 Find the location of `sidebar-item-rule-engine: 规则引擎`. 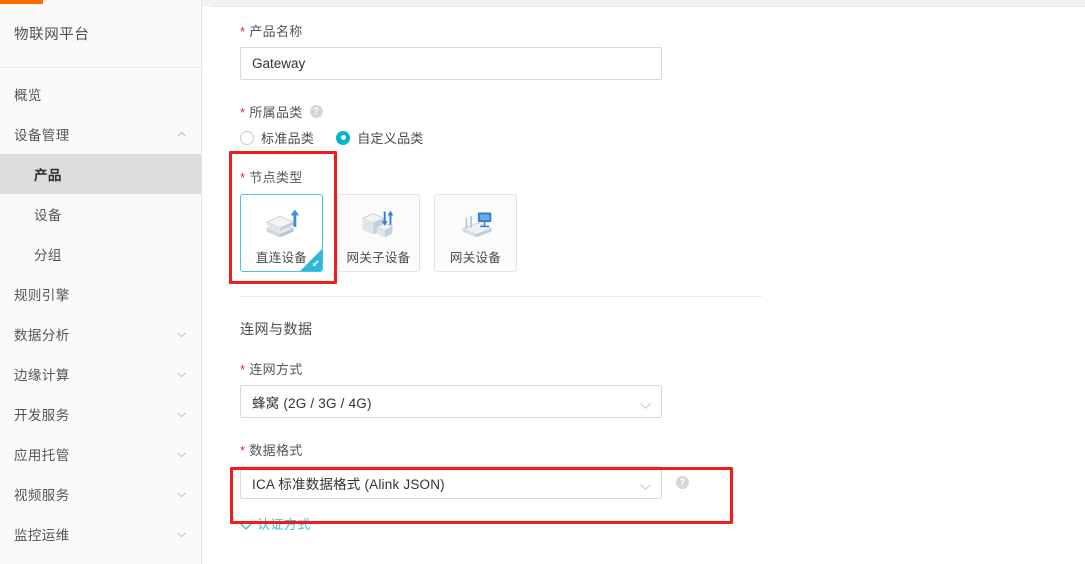

sidebar-item-rule-engine: 规则引擎 is located at coordinates (100, 294).